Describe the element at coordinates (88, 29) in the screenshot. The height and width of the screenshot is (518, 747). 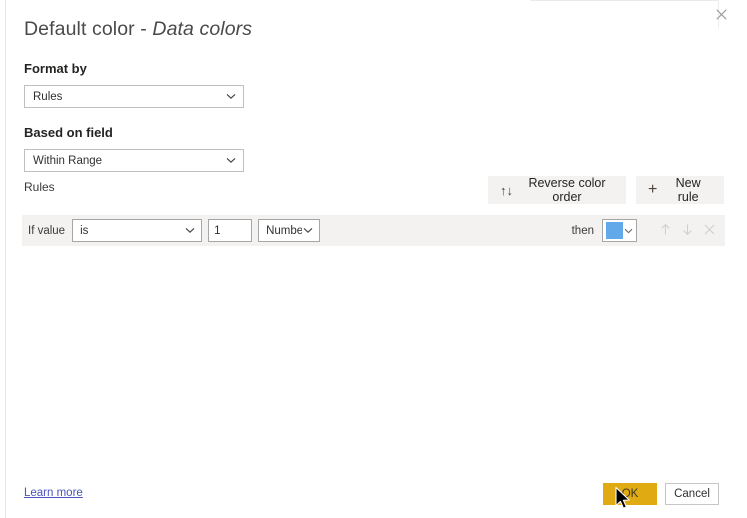
I see `dialog-title-main: Default color -` at that location.